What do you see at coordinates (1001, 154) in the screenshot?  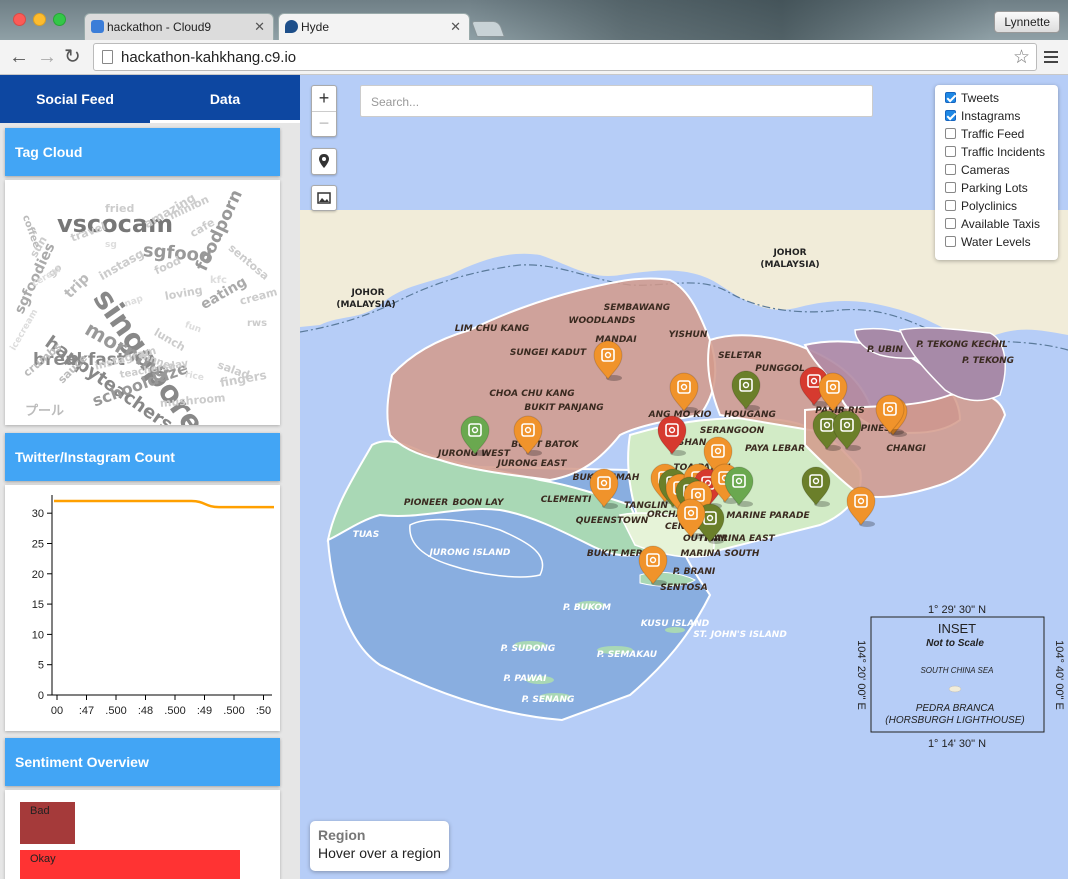 I see `layer-toggle-traffic-incidents: Traffic Incidents` at bounding box center [1001, 154].